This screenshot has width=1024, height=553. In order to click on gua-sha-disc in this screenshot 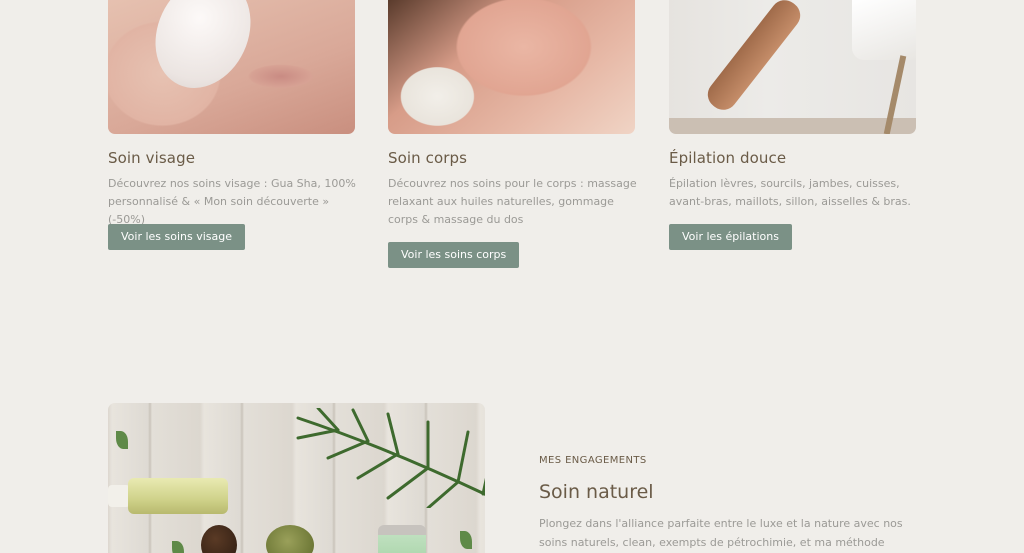, I will do `click(203, 52)`.